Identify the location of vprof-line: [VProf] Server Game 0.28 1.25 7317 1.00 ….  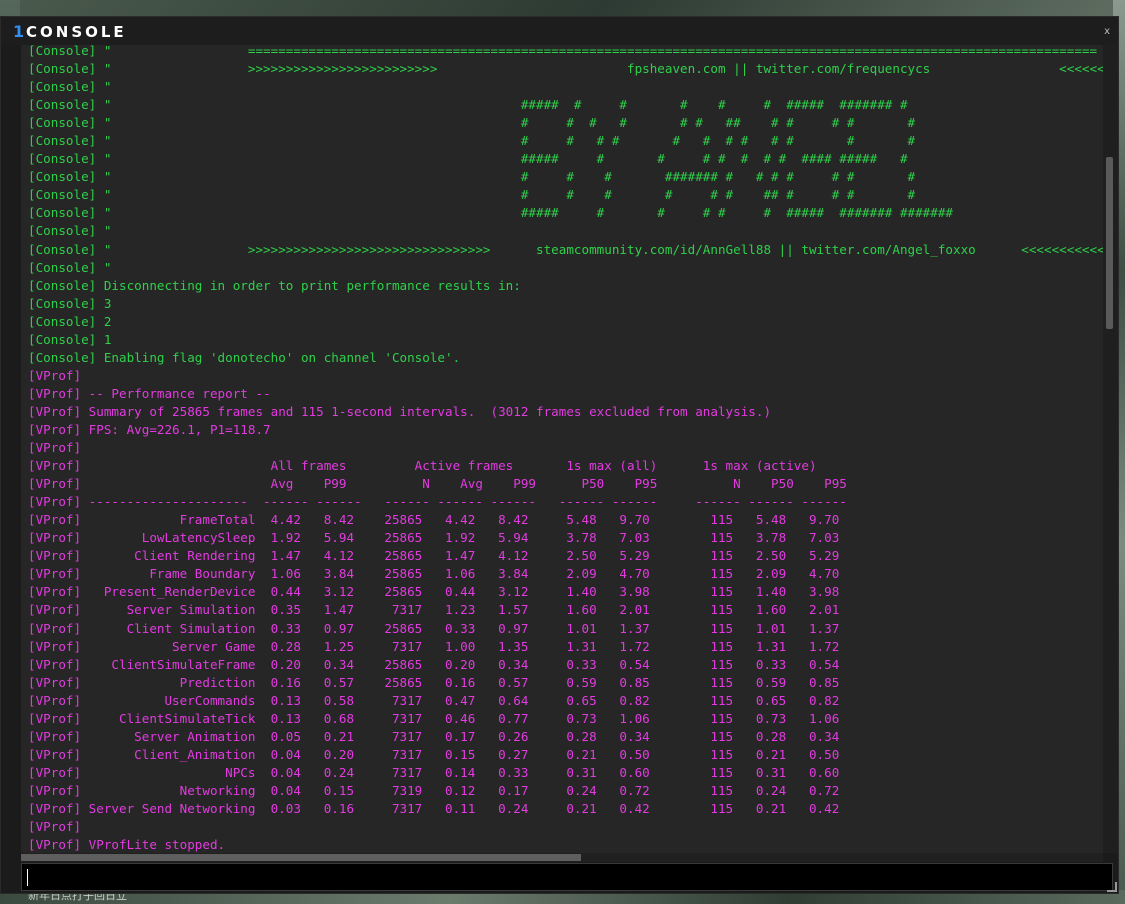
(434, 646).